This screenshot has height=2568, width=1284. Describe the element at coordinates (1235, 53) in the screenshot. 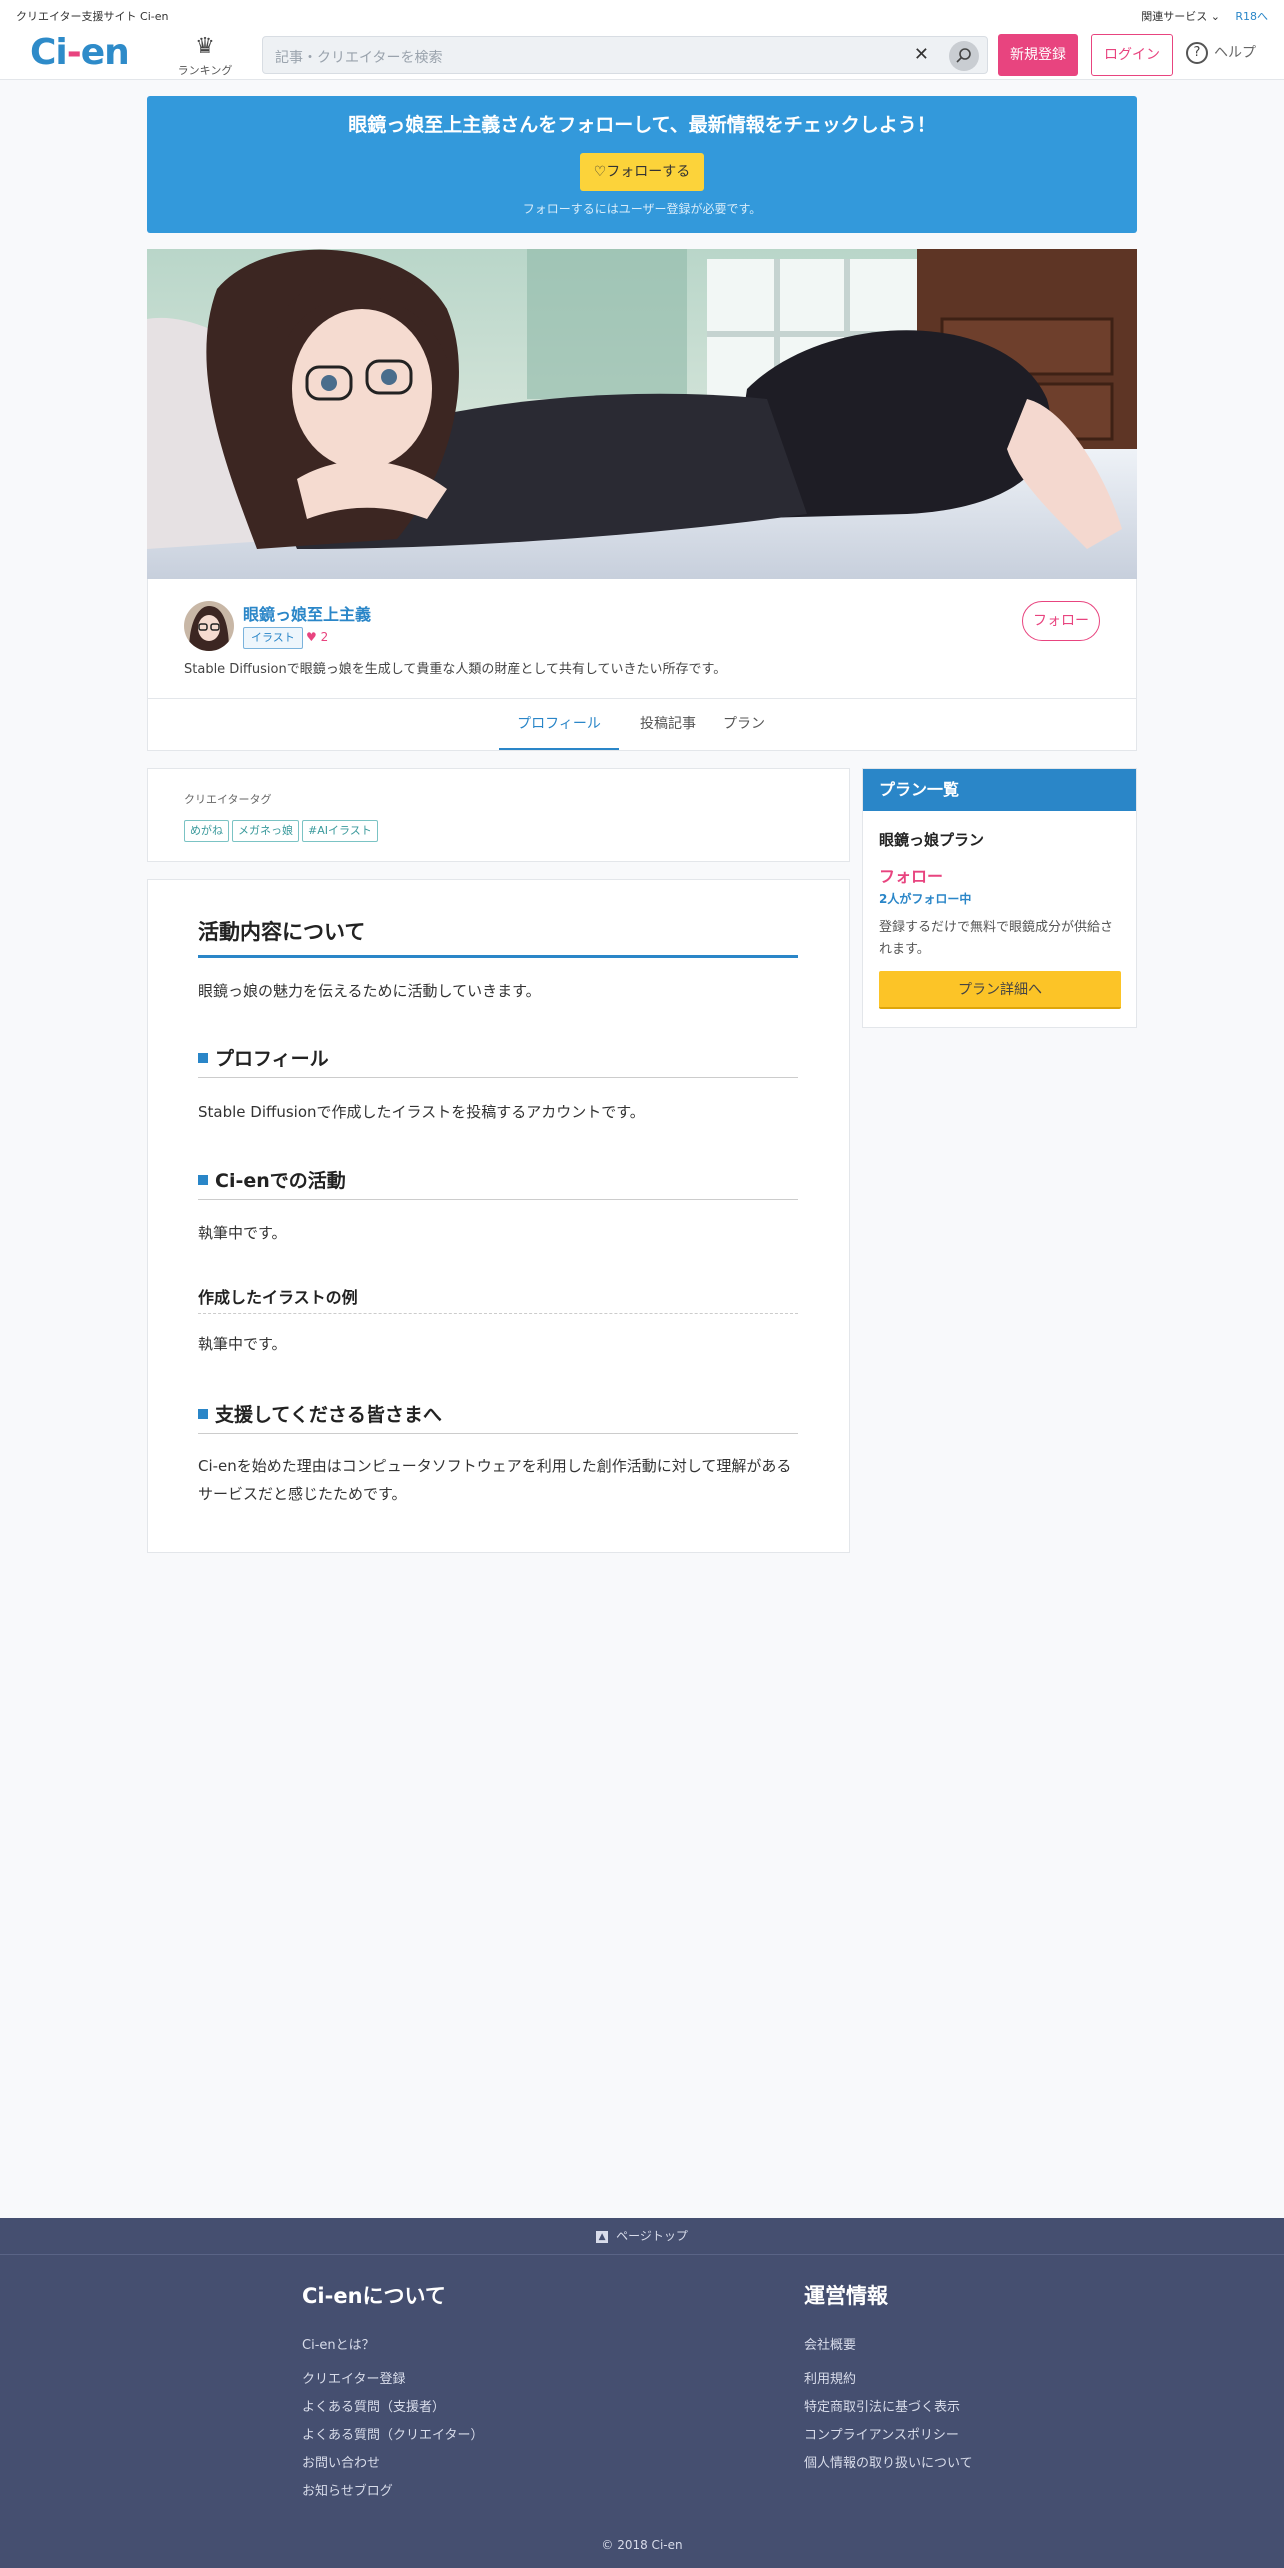

I see `help-label: ヘルプ` at that location.